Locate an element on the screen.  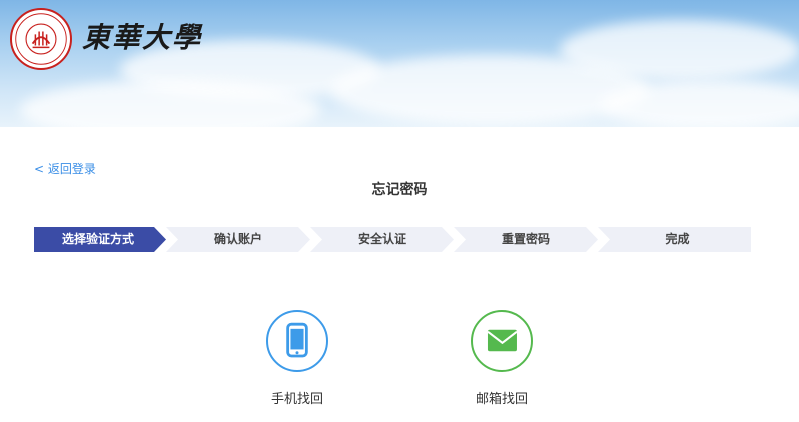
phone-recovery-label: 手机找回 is located at coordinates (296, 399).